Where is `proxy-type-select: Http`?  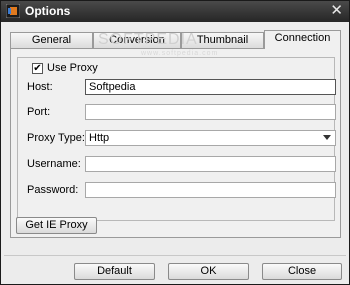
proxy-type-select: Http is located at coordinates (210, 138).